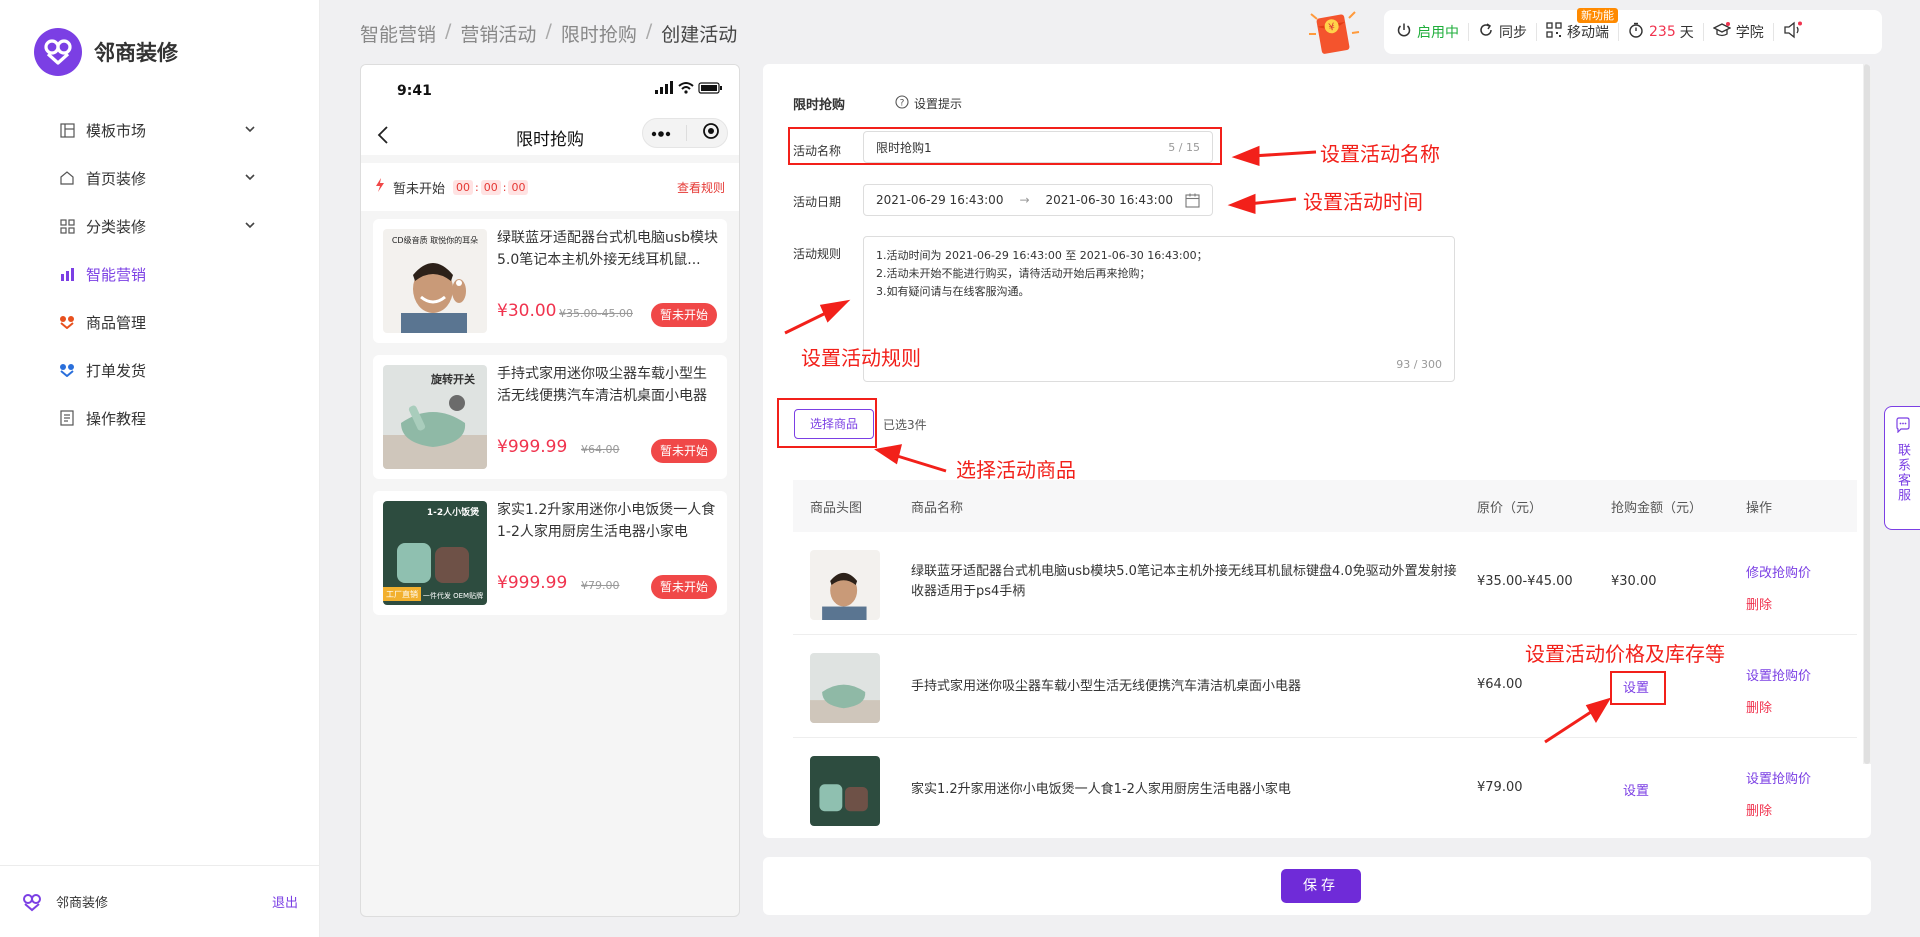 This screenshot has height=937, width=1920. I want to click on settings-tip-link: ? 设置提示, so click(928, 103).